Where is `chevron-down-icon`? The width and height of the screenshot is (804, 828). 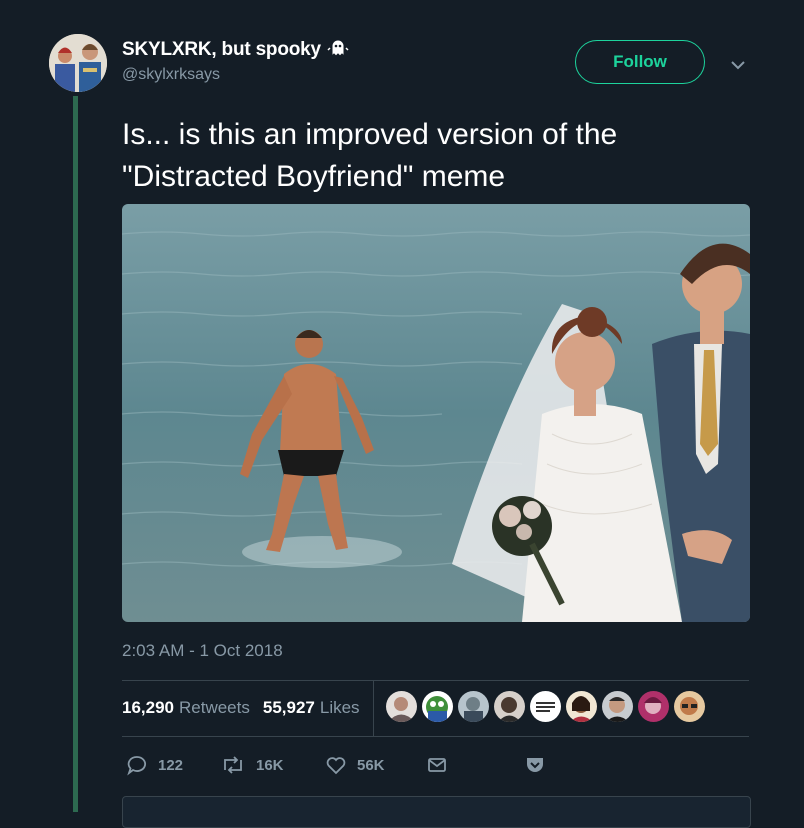 chevron-down-icon is located at coordinates (738, 65).